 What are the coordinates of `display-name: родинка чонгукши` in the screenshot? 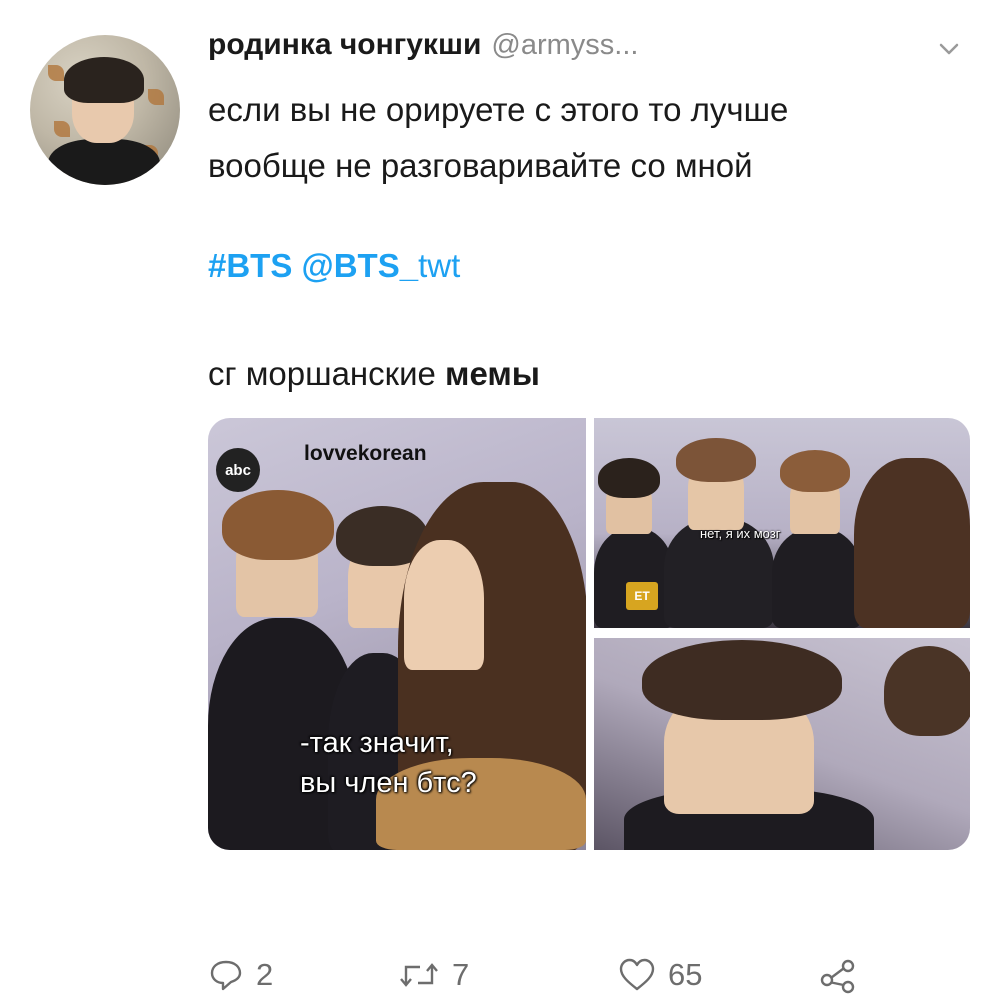 It's located at (344, 45).